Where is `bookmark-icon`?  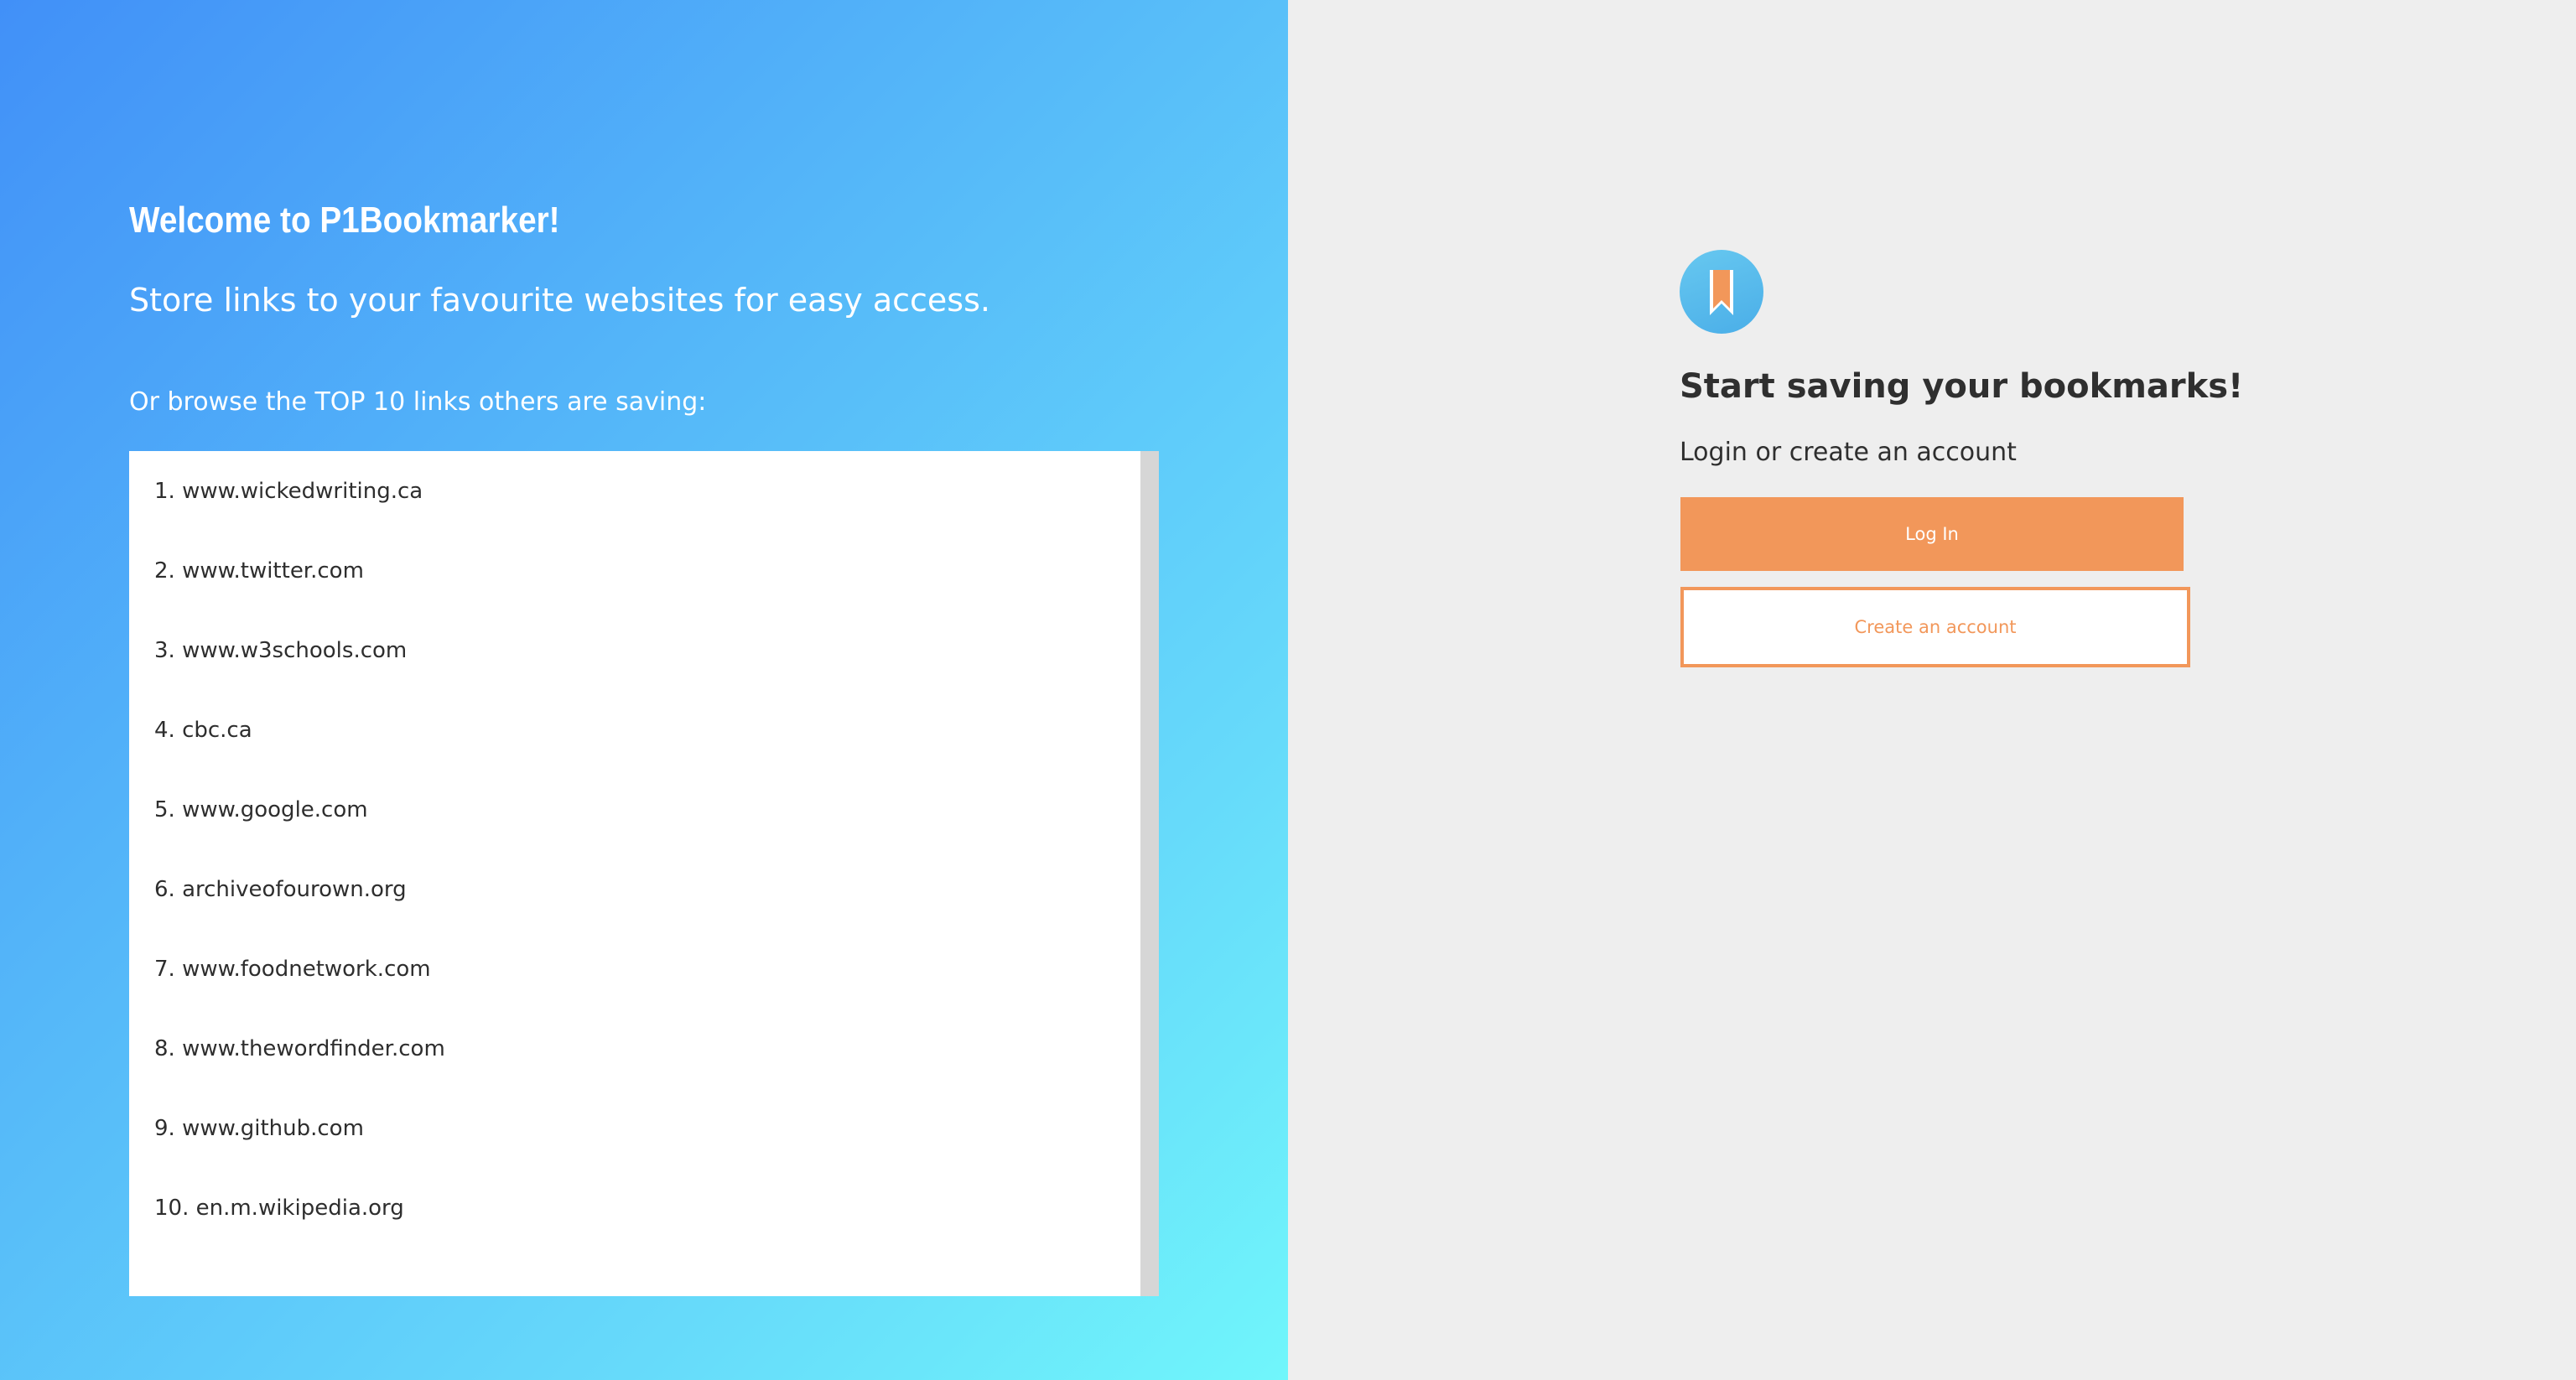 bookmark-icon is located at coordinates (1721, 292).